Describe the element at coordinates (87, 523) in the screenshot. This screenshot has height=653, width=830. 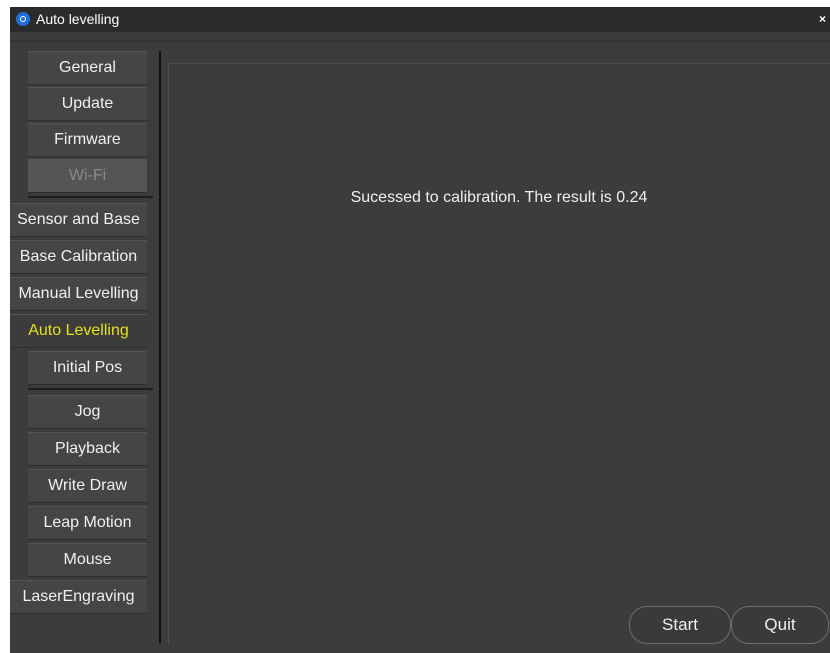
I see `sidebar-item-leap-motion: Leap Motion` at that location.